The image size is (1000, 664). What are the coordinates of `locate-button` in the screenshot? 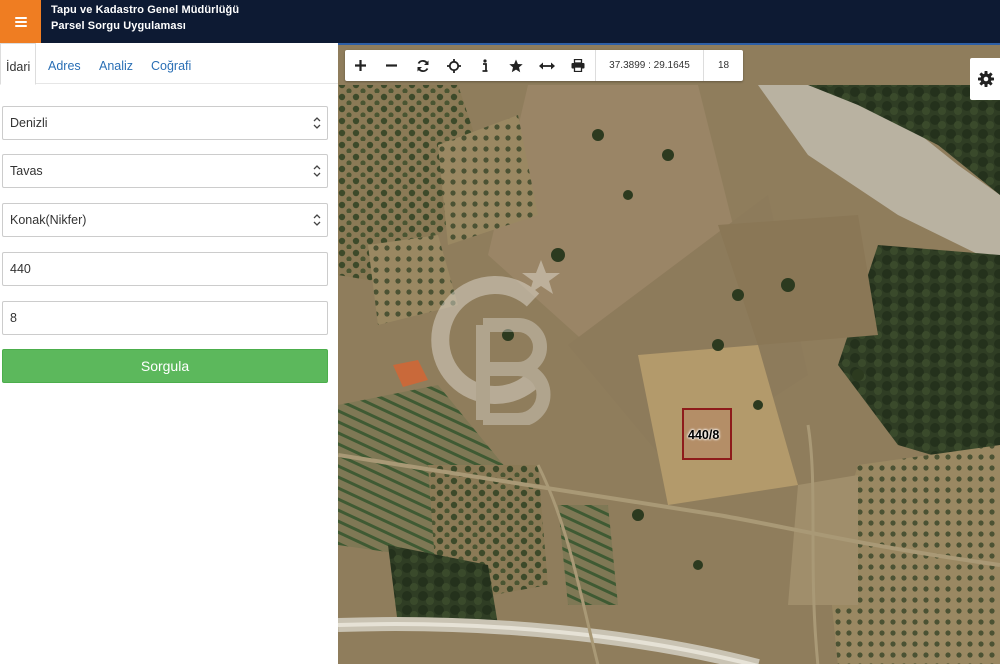 It's located at (453, 65).